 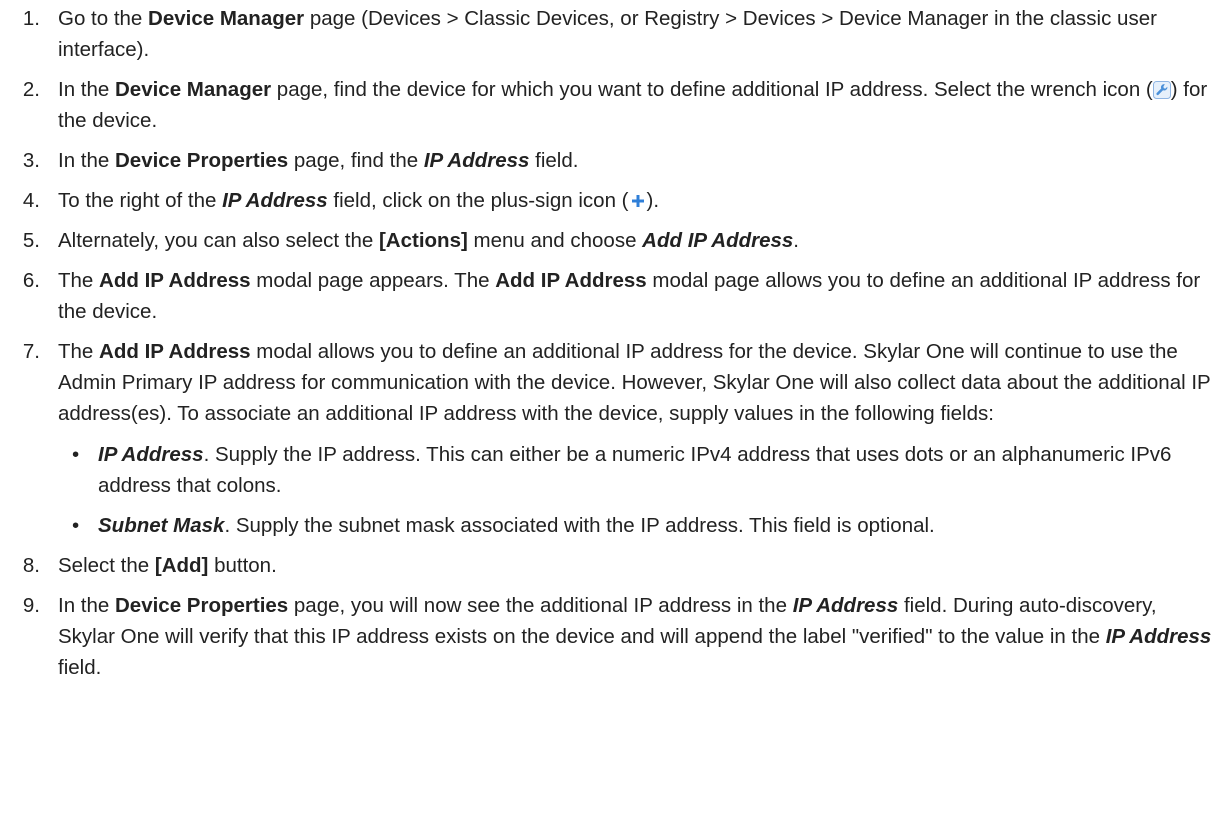 What do you see at coordinates (423, 240) in the screenshot?
I see `actions-menu-term: [Actions]` at bounding box center [423, 240].